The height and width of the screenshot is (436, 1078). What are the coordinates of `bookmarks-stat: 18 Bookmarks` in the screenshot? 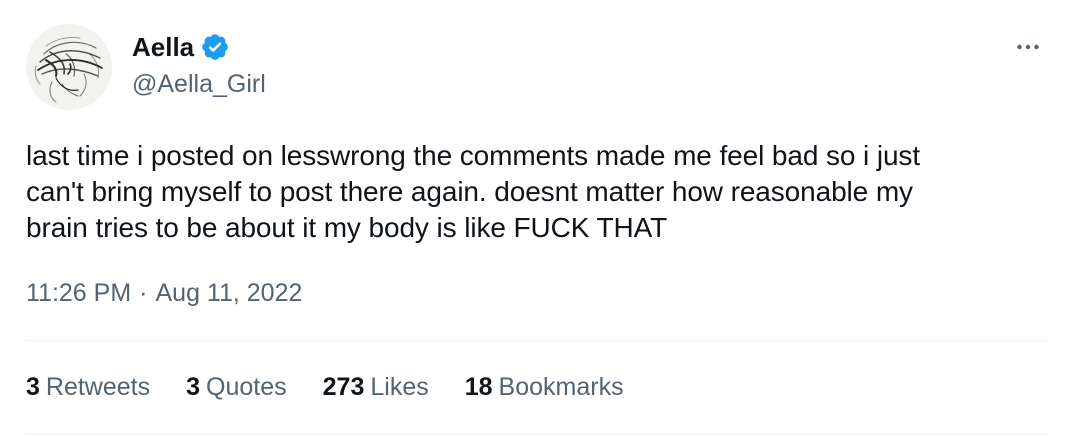 It's located at (544, 387).